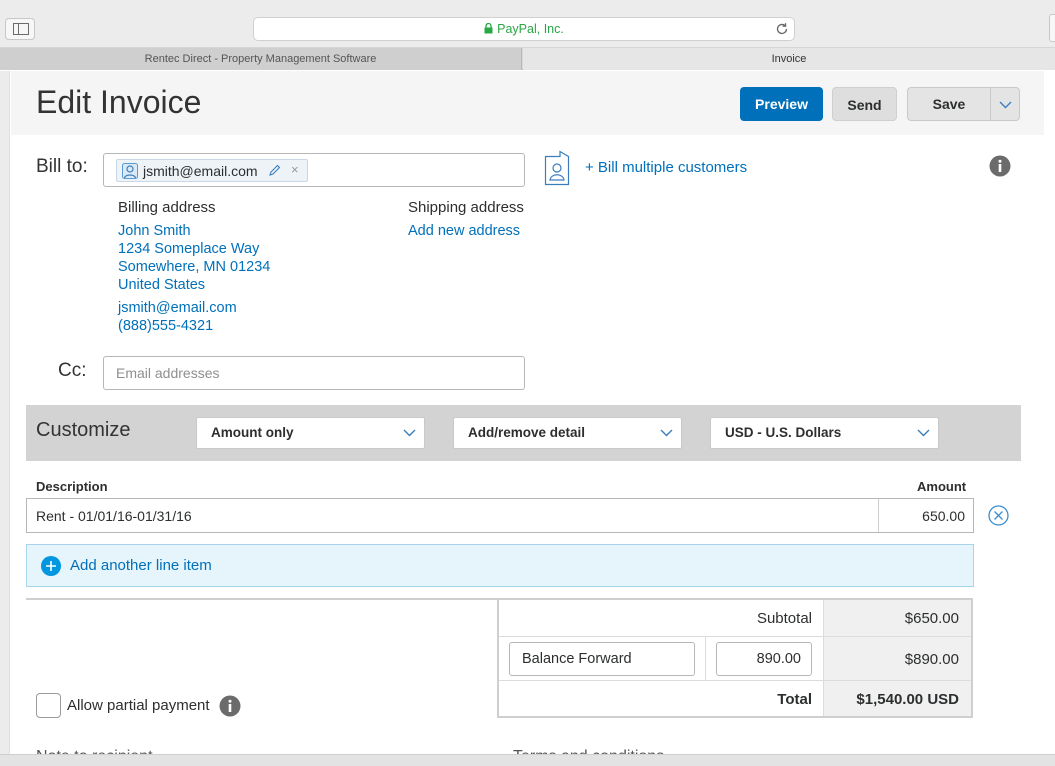 This screenshot has width=1055, height=766. What do you see at coordinates (5, 412) in the screenshot?
I see `page-left-gutter` at bounding box center [5, 412].